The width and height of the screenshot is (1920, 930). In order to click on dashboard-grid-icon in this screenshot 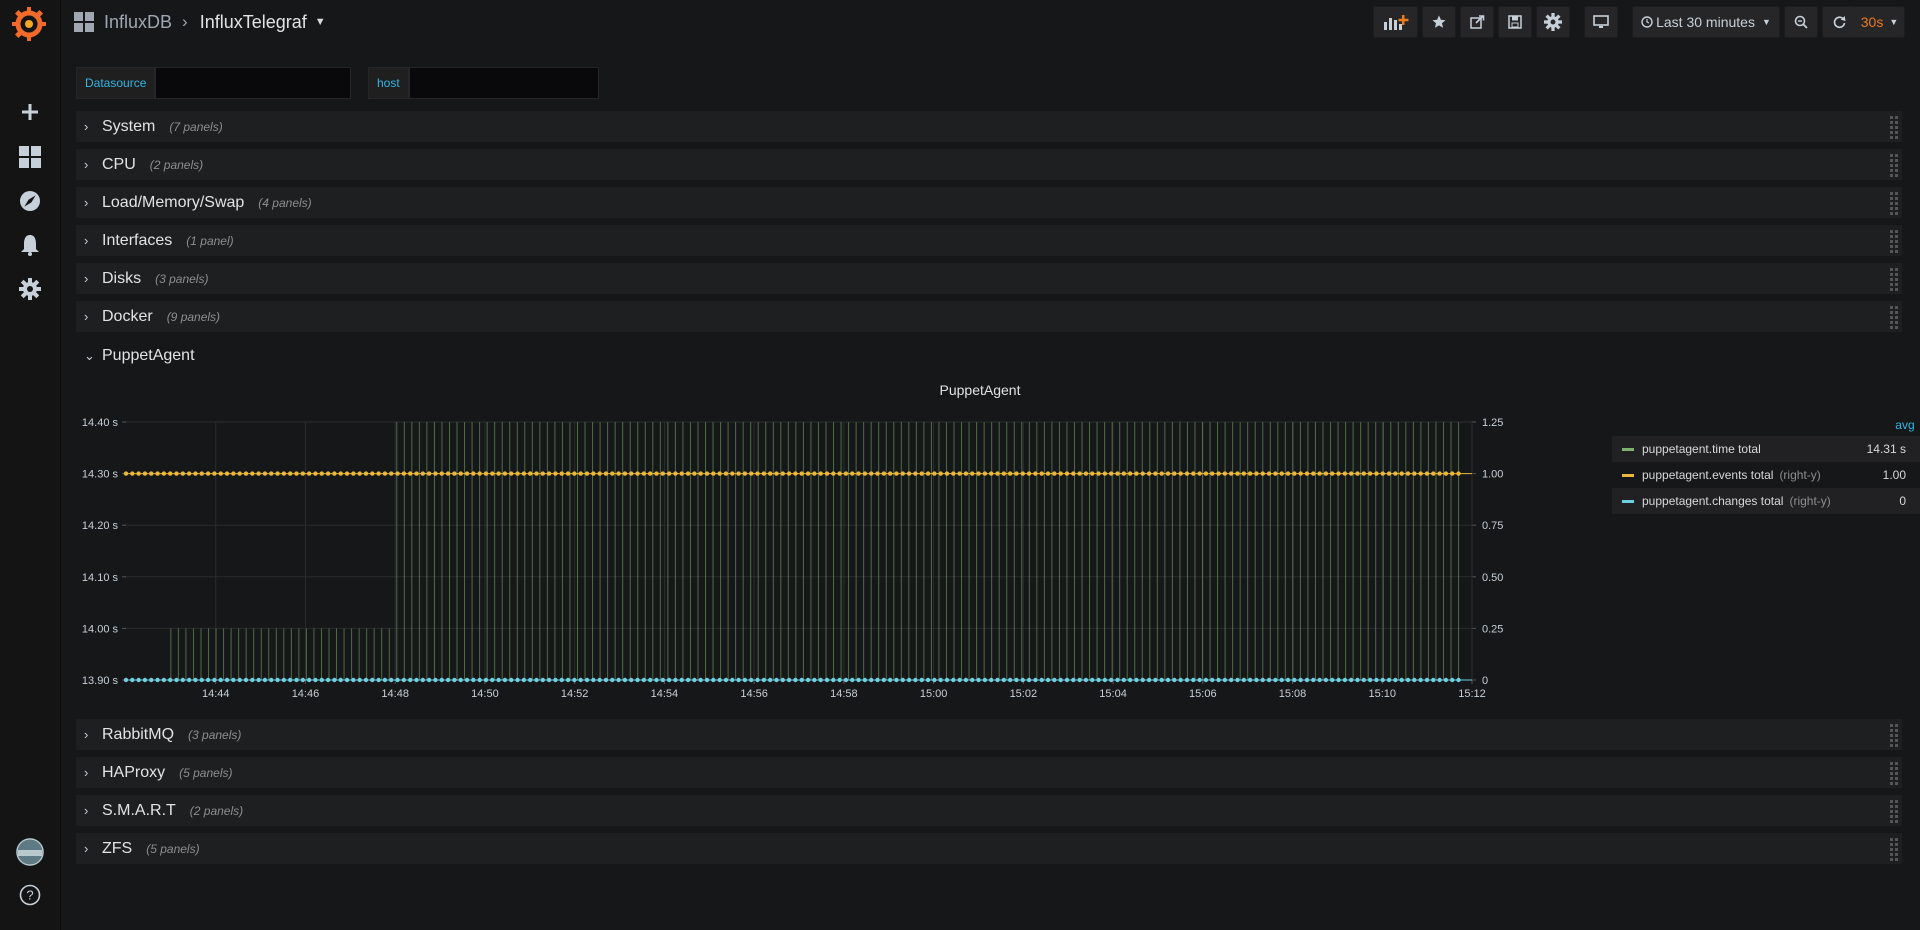, I will do `click(84, 22)`.